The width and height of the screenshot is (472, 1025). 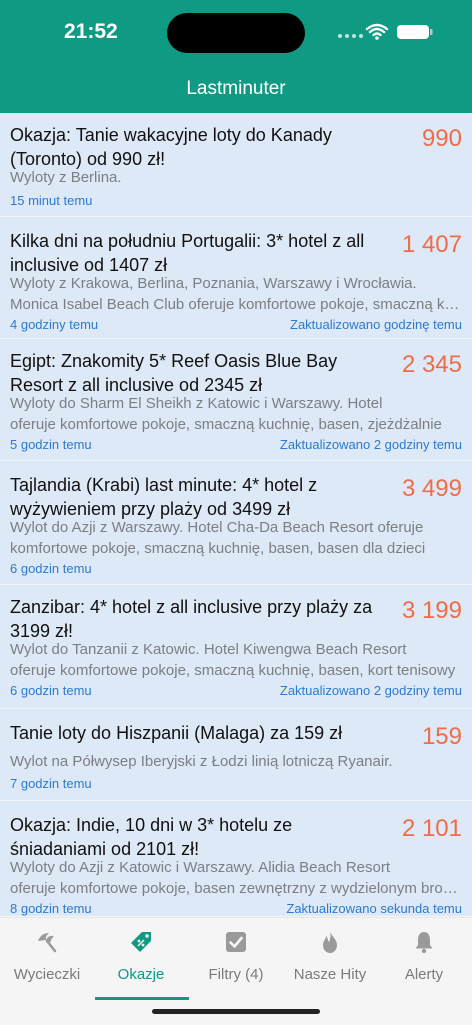 I want to click on checkbox-icon, so click(x=236, y=942).